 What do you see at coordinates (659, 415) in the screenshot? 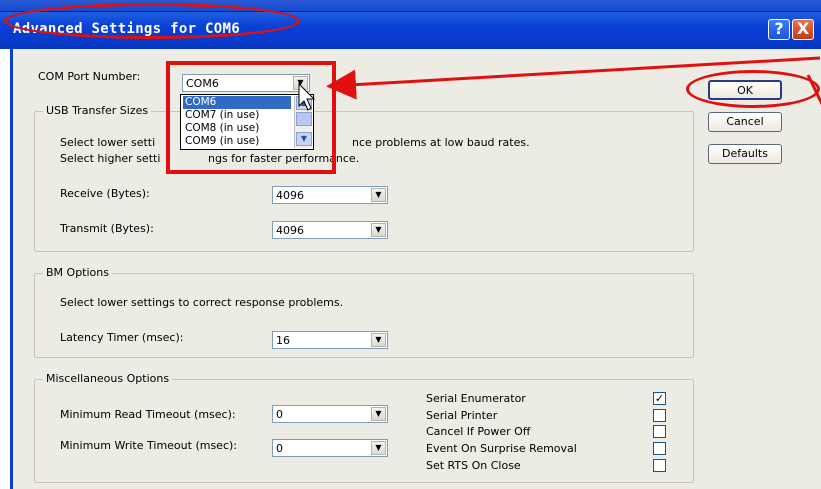
I see `serial-printer-checkbox` at bounding box center [659, 415].